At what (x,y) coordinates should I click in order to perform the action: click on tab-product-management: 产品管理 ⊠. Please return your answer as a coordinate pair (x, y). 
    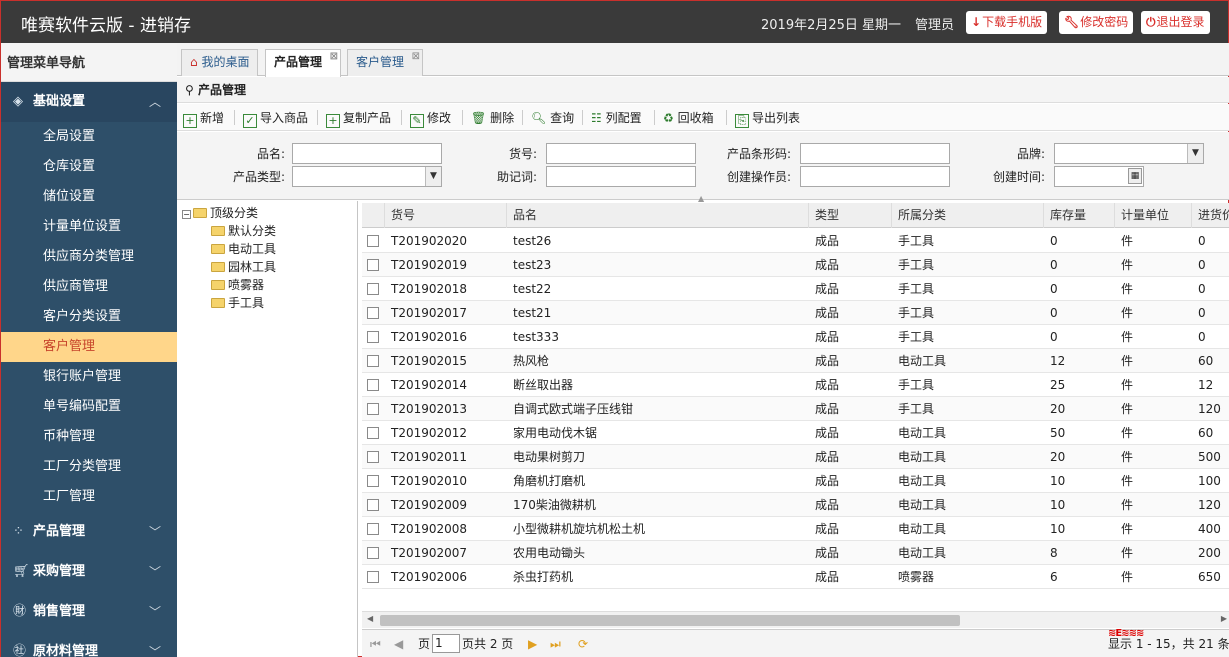
    Looking at the image, I should click on (303, 63).